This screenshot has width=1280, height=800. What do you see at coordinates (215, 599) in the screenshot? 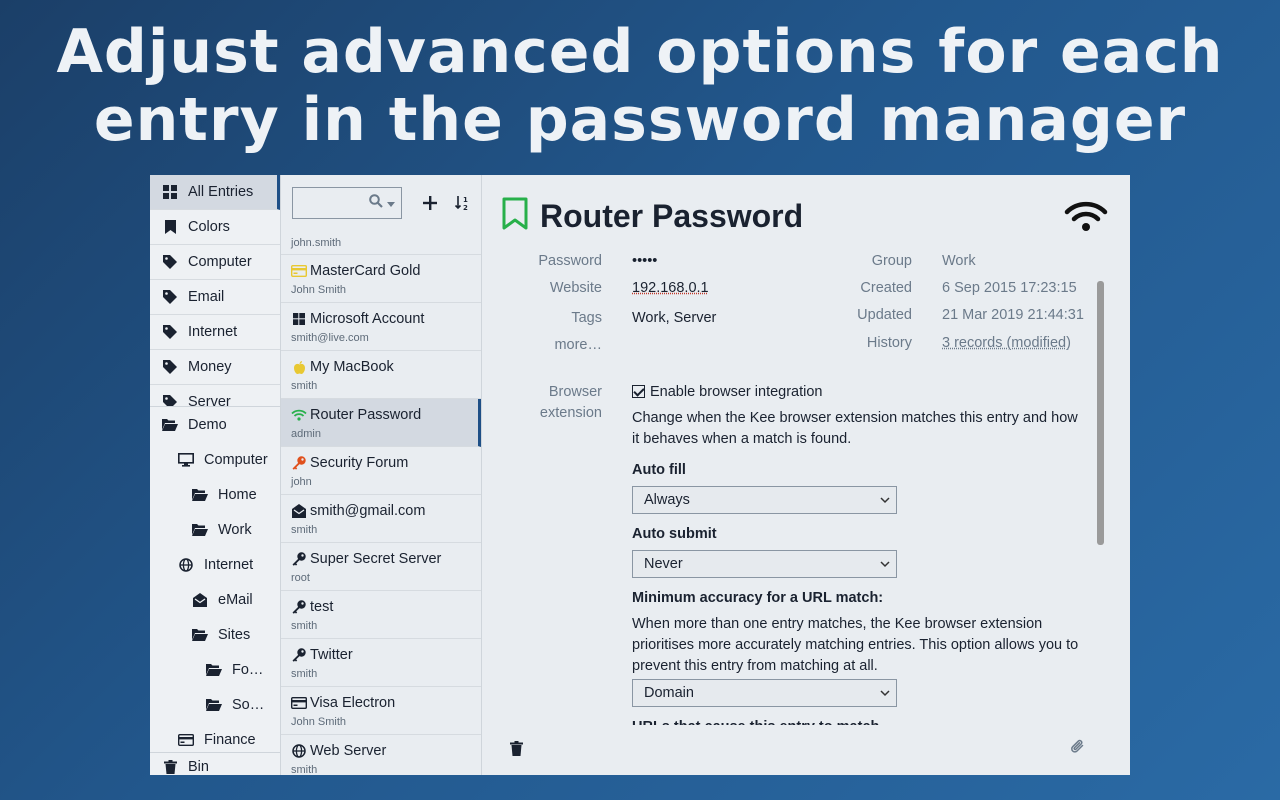
I see `tree-item-email: eMail` at bounding box center [215, 599].